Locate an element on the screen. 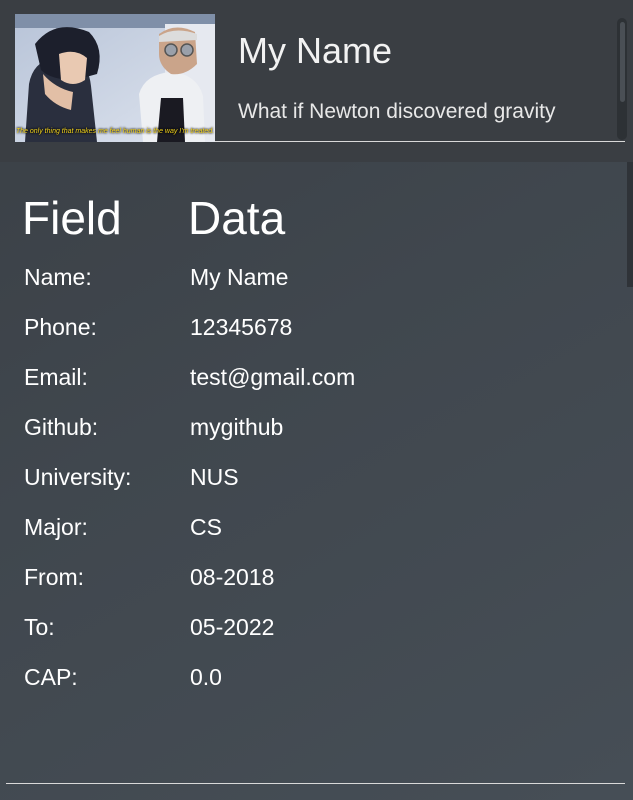 This screenshot has width=633, height=800. field-label: Major: is located at coordinates (56, 527).